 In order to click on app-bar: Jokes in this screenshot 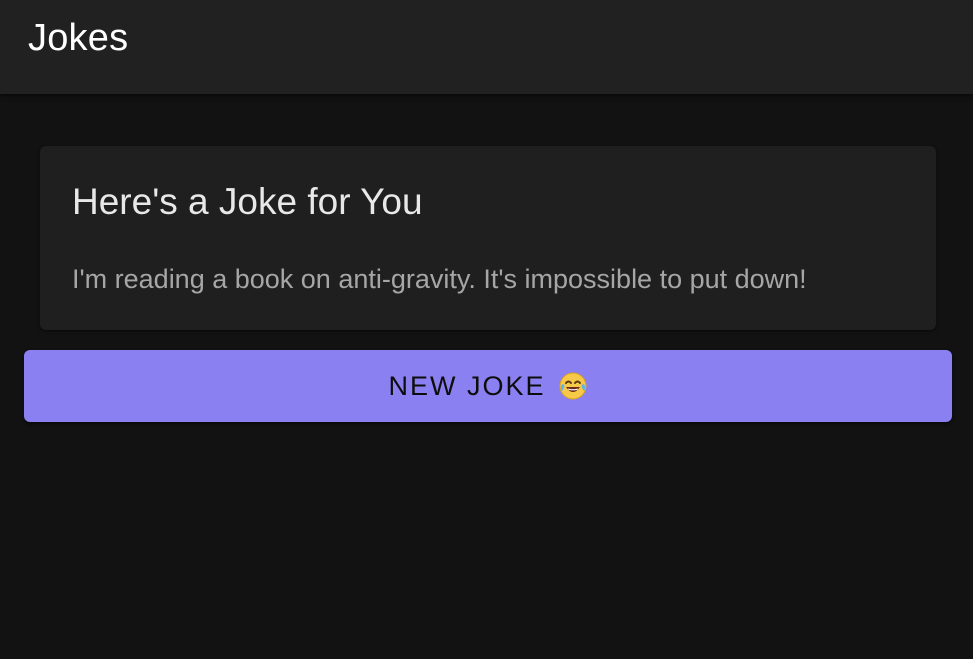, I will do `click(486, 47)`.